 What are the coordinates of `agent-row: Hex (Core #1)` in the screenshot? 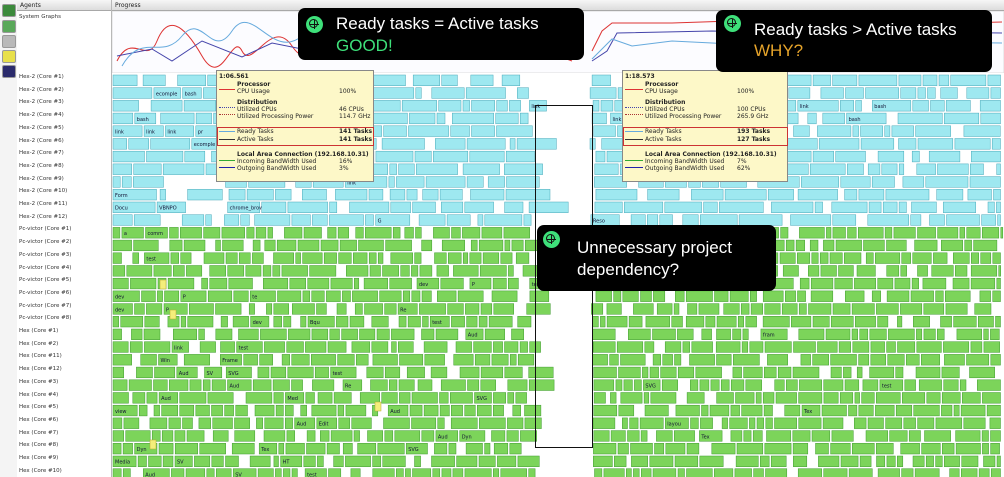 It's located at (38, 331).